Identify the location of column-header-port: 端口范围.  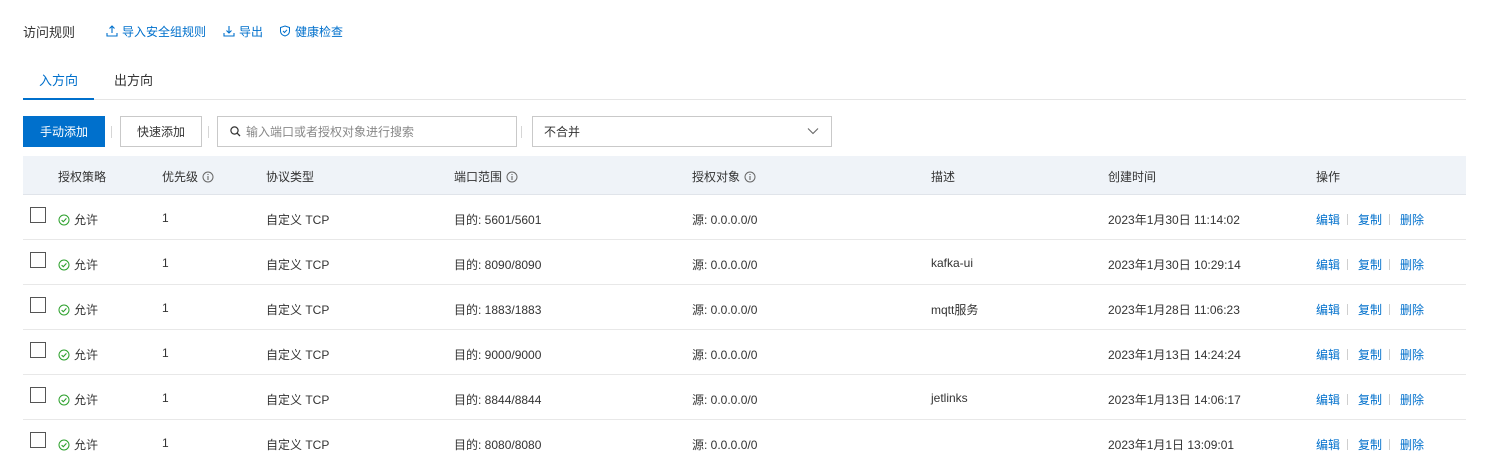
(486, 176).